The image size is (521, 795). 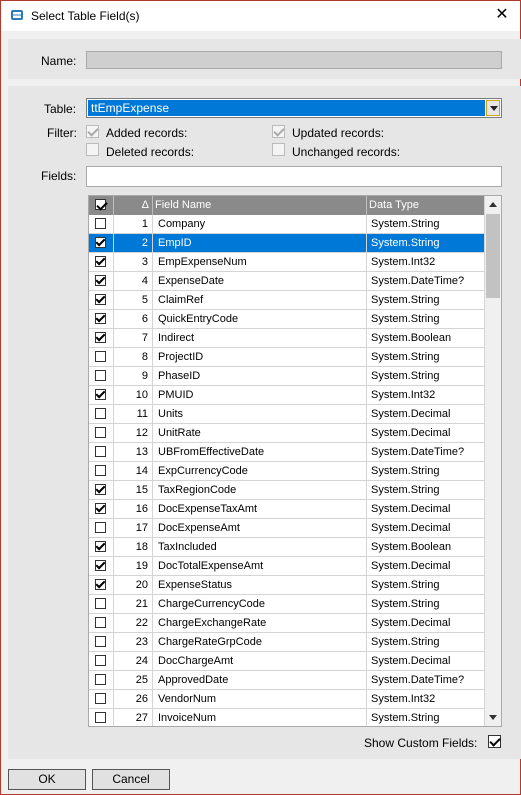 I want to click on row-field-name: PhaseID, so click(x=260, y=376).